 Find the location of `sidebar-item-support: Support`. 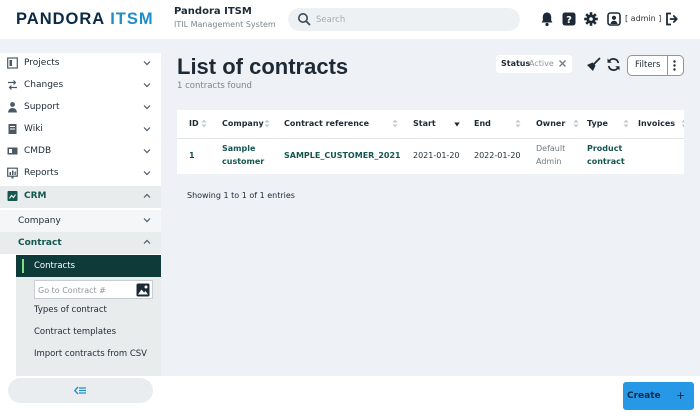

sidebar-item-support: Support is located at coordinates (80, 108).